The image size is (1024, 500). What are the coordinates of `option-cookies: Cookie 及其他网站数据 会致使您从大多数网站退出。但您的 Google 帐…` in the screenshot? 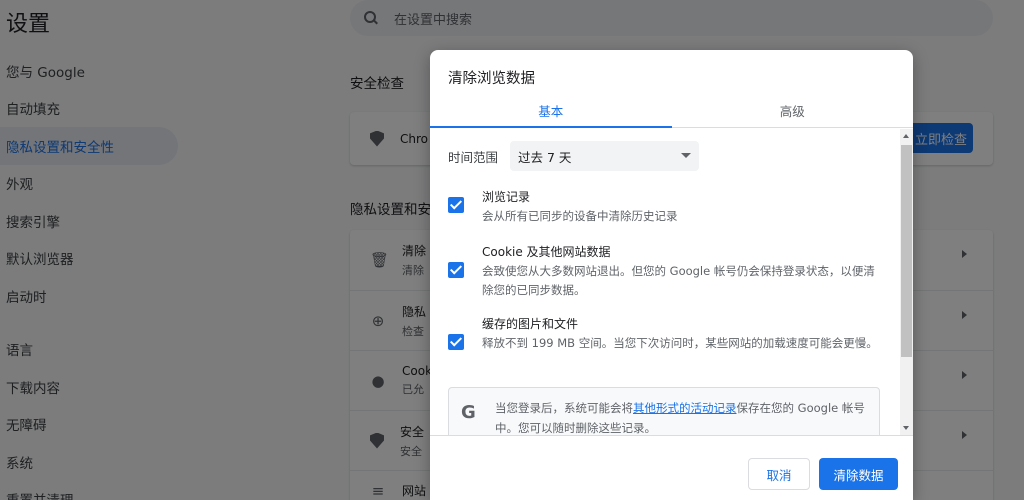 It's located at (668, 272).